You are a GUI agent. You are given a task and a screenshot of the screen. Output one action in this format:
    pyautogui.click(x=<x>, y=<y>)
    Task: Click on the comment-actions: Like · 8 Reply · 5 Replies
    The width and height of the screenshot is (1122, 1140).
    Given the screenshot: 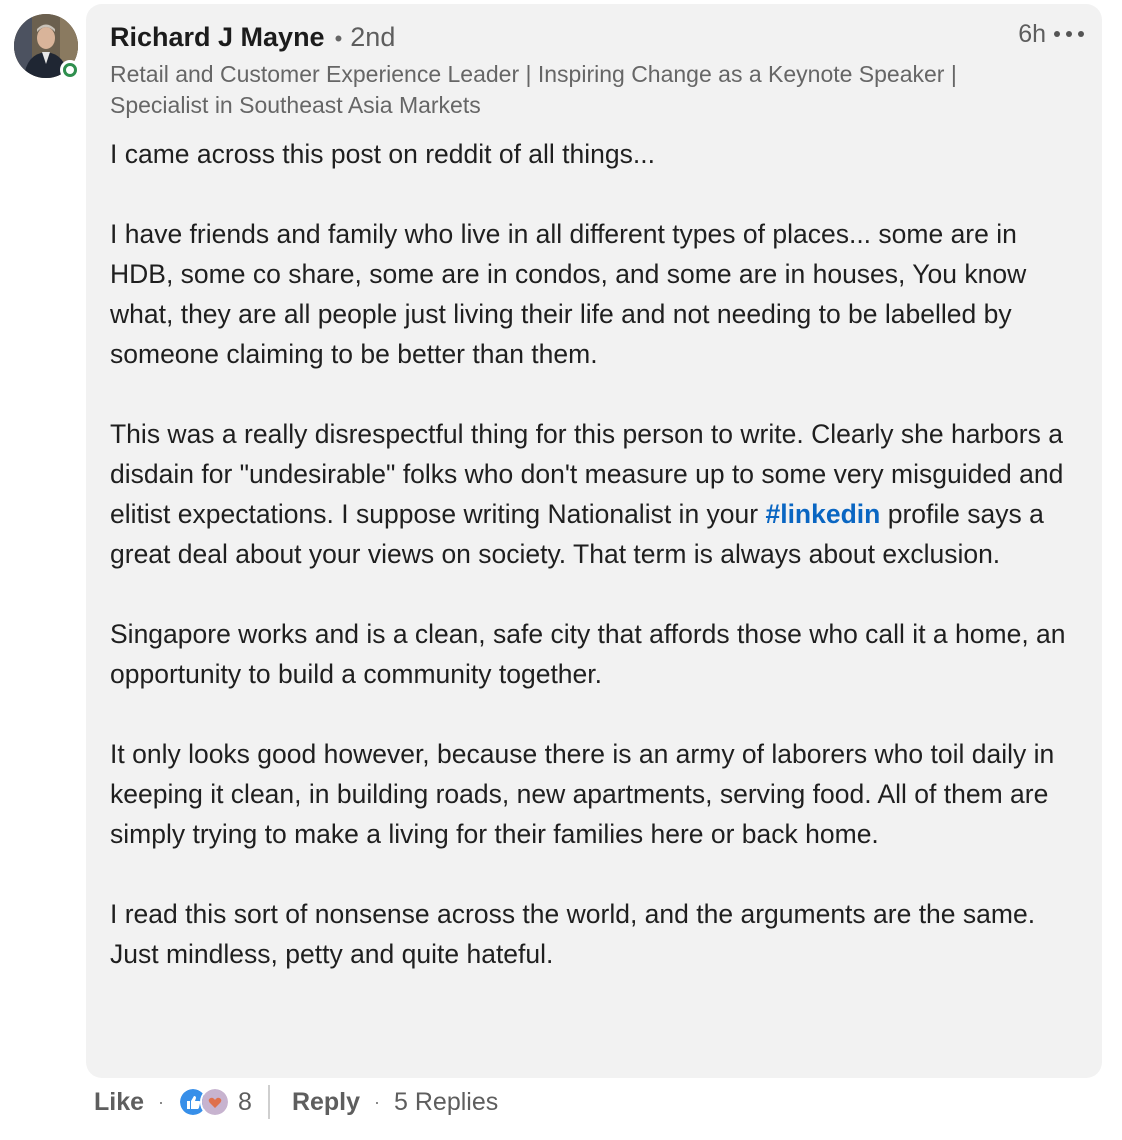 What is the action you would take?
    pyautogui.click(x=296, y=1102)
    